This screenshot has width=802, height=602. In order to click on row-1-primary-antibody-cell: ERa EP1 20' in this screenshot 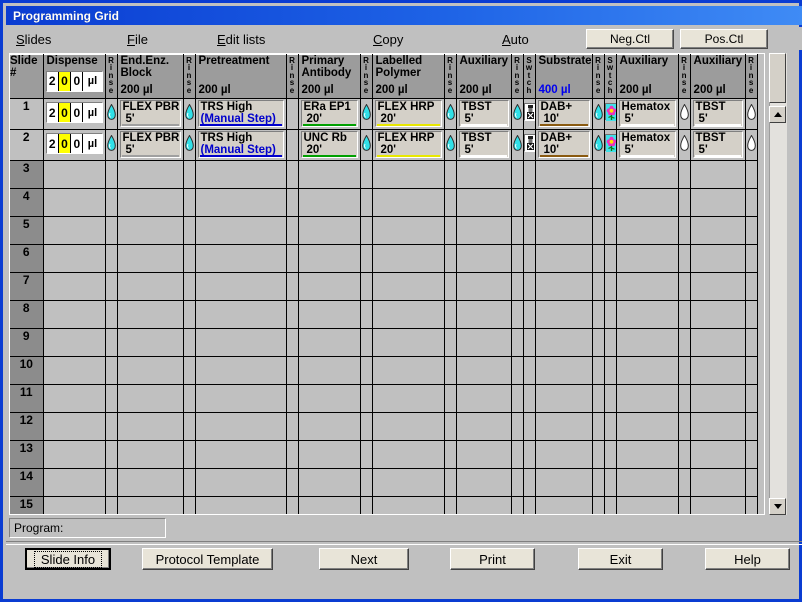, I will do `click(329, 113)`.